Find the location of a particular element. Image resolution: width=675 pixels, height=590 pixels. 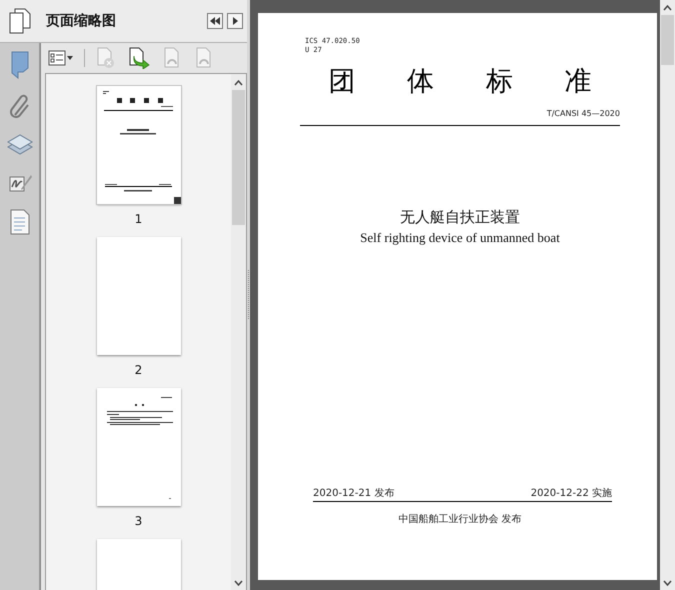

issue-date: 2020-12-21 发布 is located at coordinates (353, 493).